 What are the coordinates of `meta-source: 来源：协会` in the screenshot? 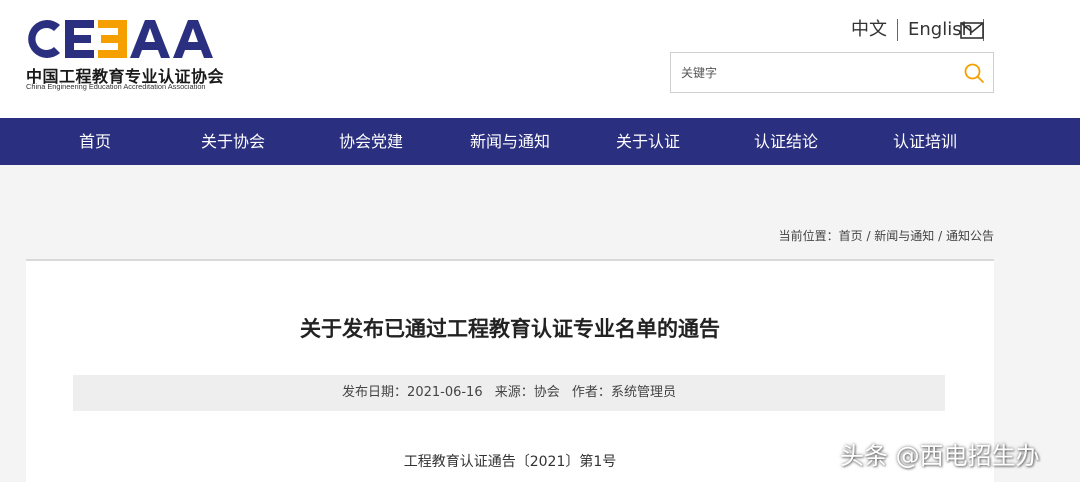 It's located at (527, 392).